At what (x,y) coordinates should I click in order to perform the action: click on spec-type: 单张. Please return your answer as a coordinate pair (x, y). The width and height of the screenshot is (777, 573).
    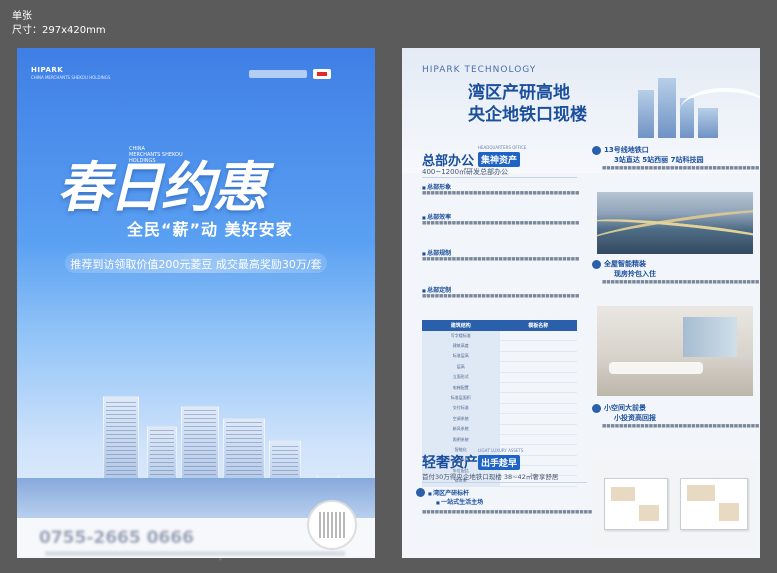
    Looking at the image, I should click on (22, 16).